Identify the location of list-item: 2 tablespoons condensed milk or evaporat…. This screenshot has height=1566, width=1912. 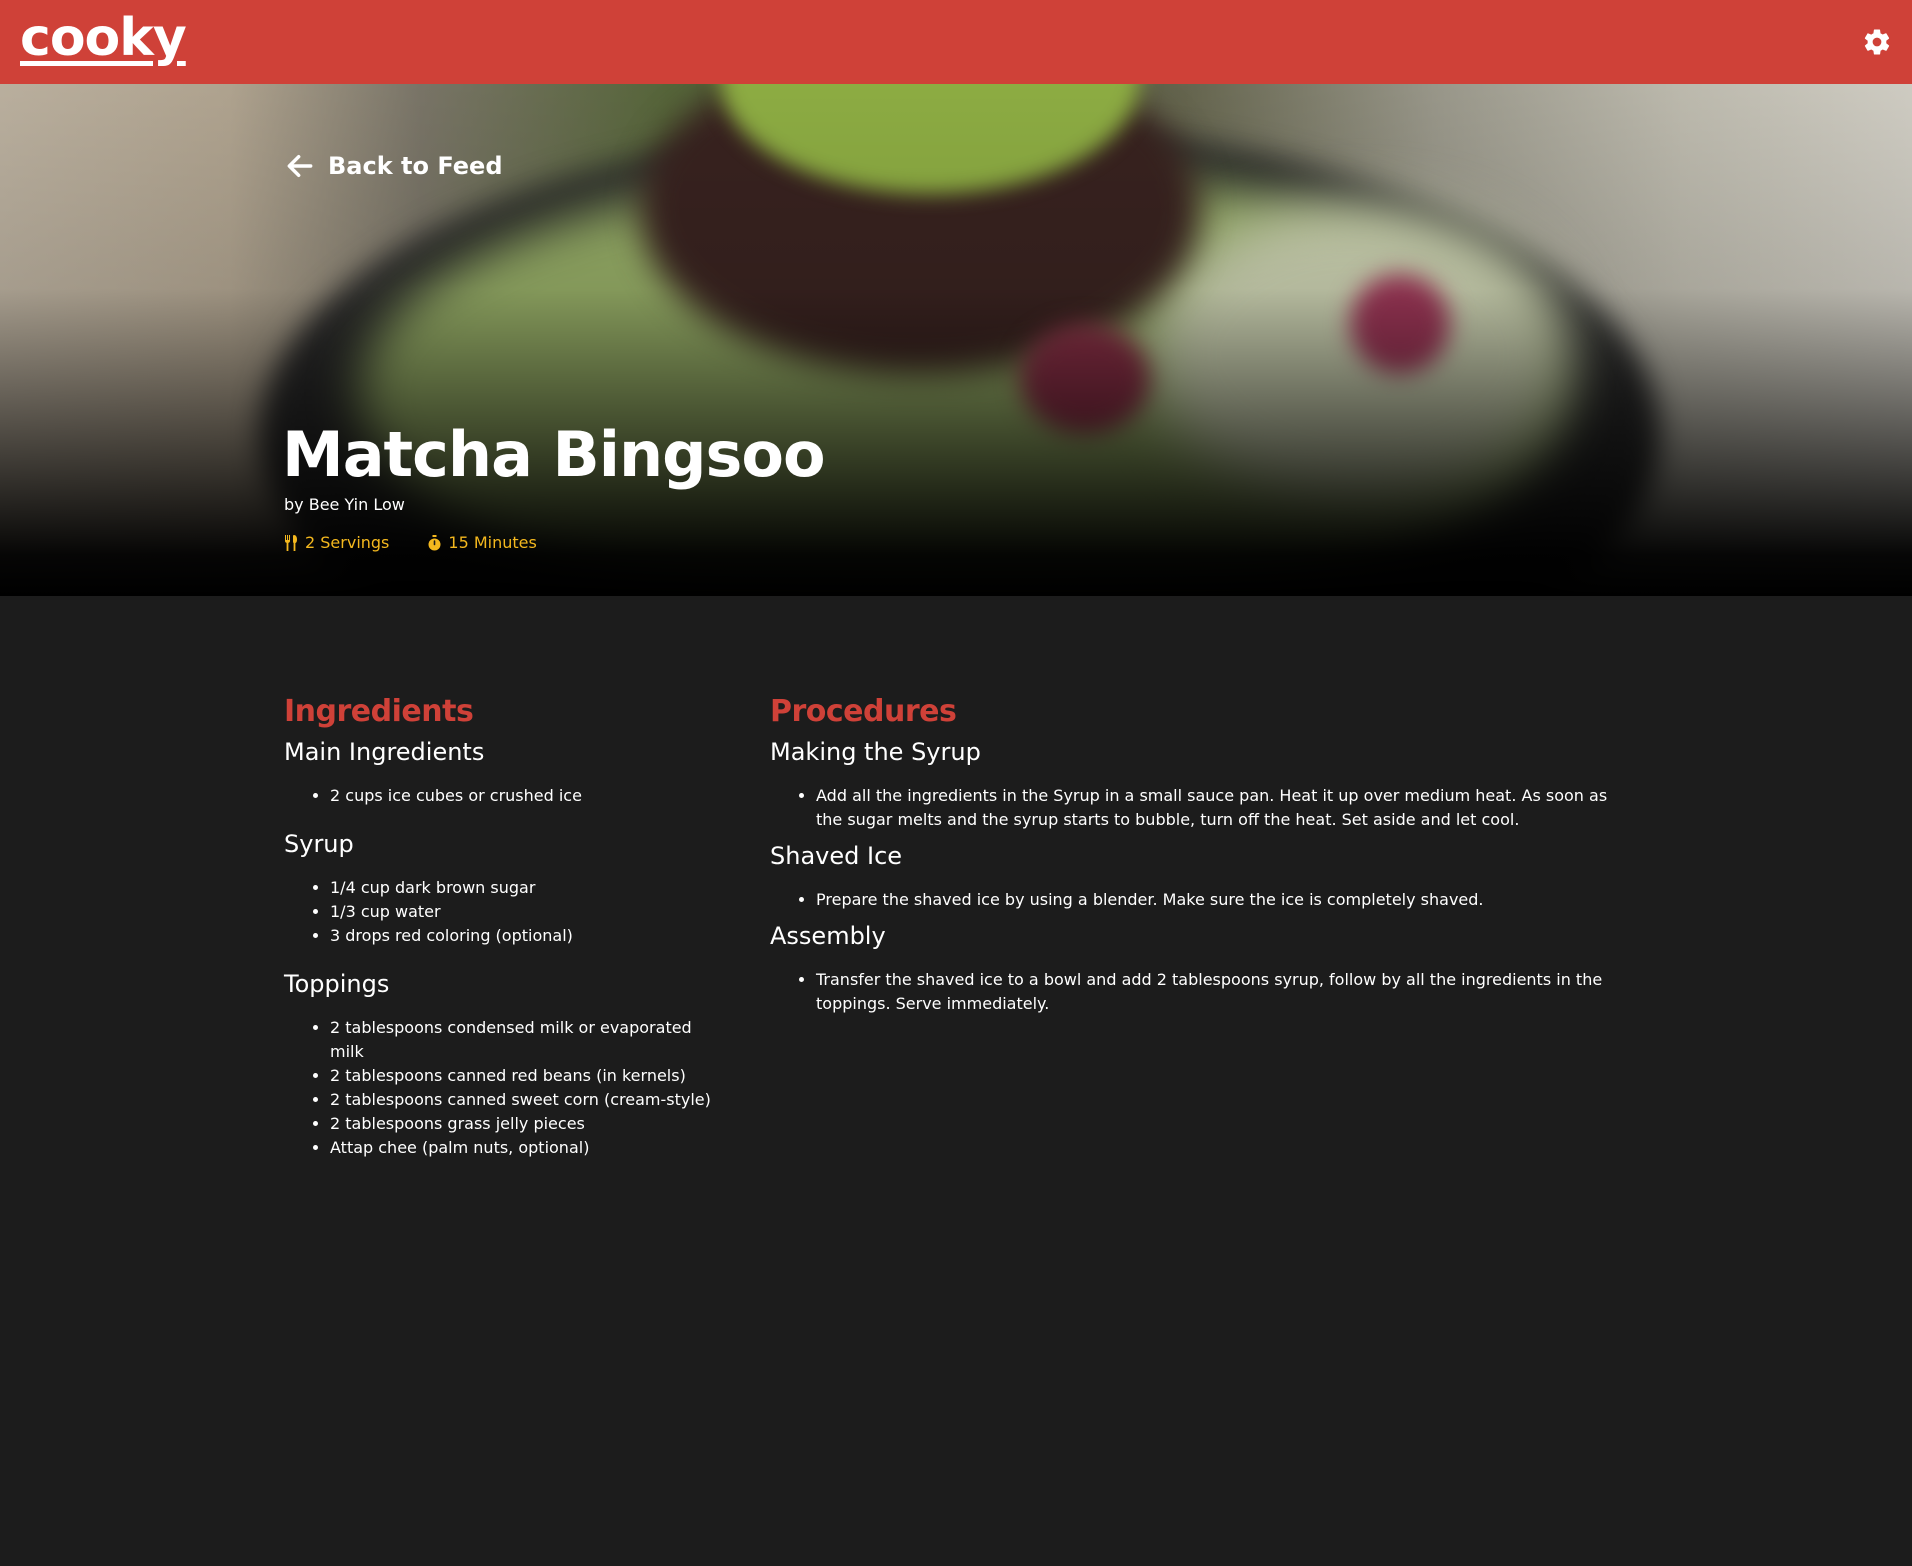
(522, 1040).